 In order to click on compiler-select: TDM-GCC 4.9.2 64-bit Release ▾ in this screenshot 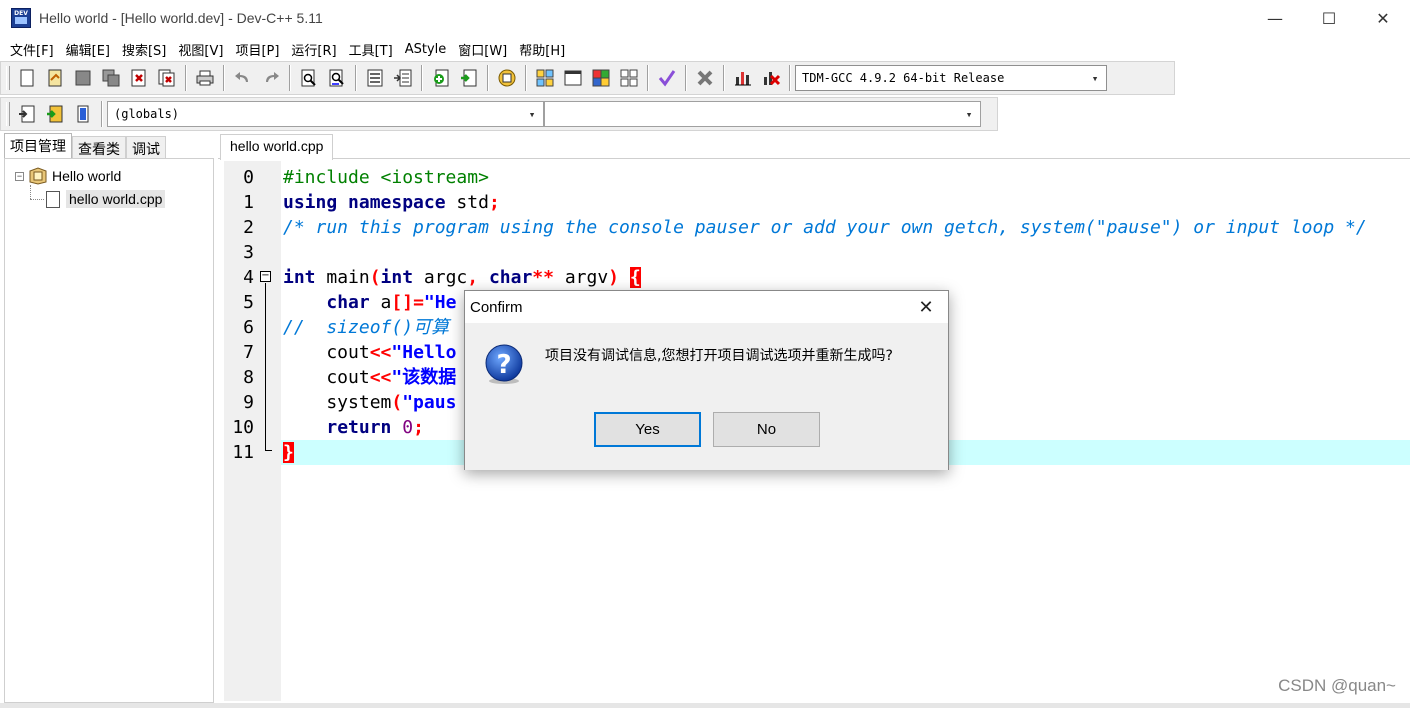, I will do `click(951, 78)`.